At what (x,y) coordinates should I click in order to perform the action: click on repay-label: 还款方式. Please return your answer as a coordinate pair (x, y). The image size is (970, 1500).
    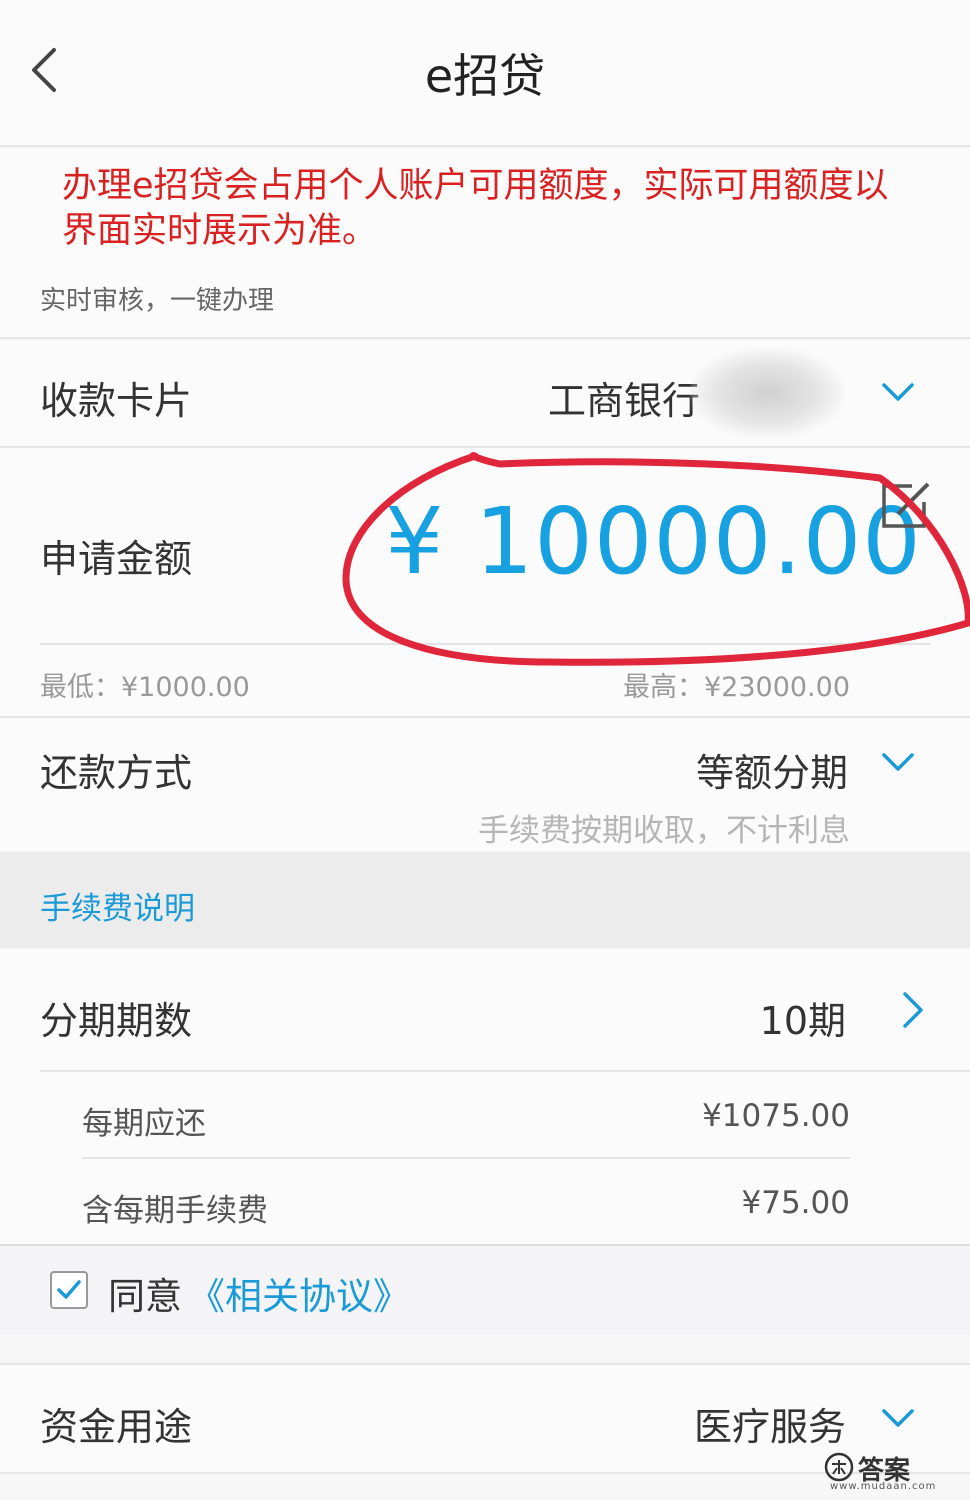
    Looking at the image, I should click on (116, 773).